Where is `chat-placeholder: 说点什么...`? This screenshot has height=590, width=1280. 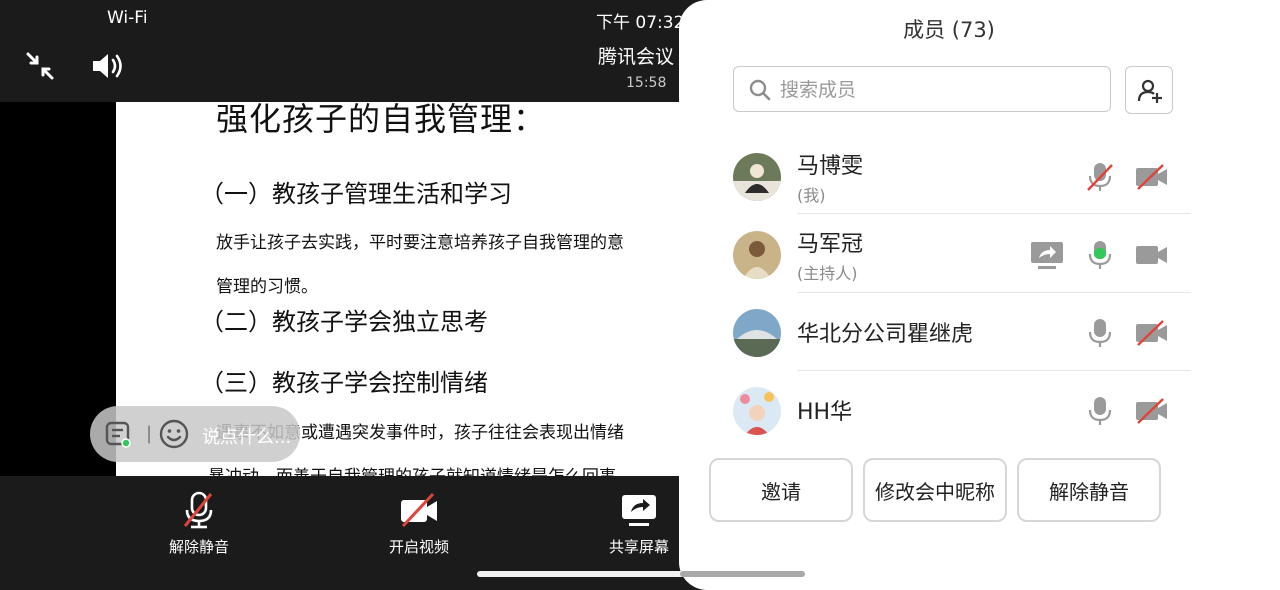
chat-placeholder: 说点什么... is located at coordinates (246, 436).